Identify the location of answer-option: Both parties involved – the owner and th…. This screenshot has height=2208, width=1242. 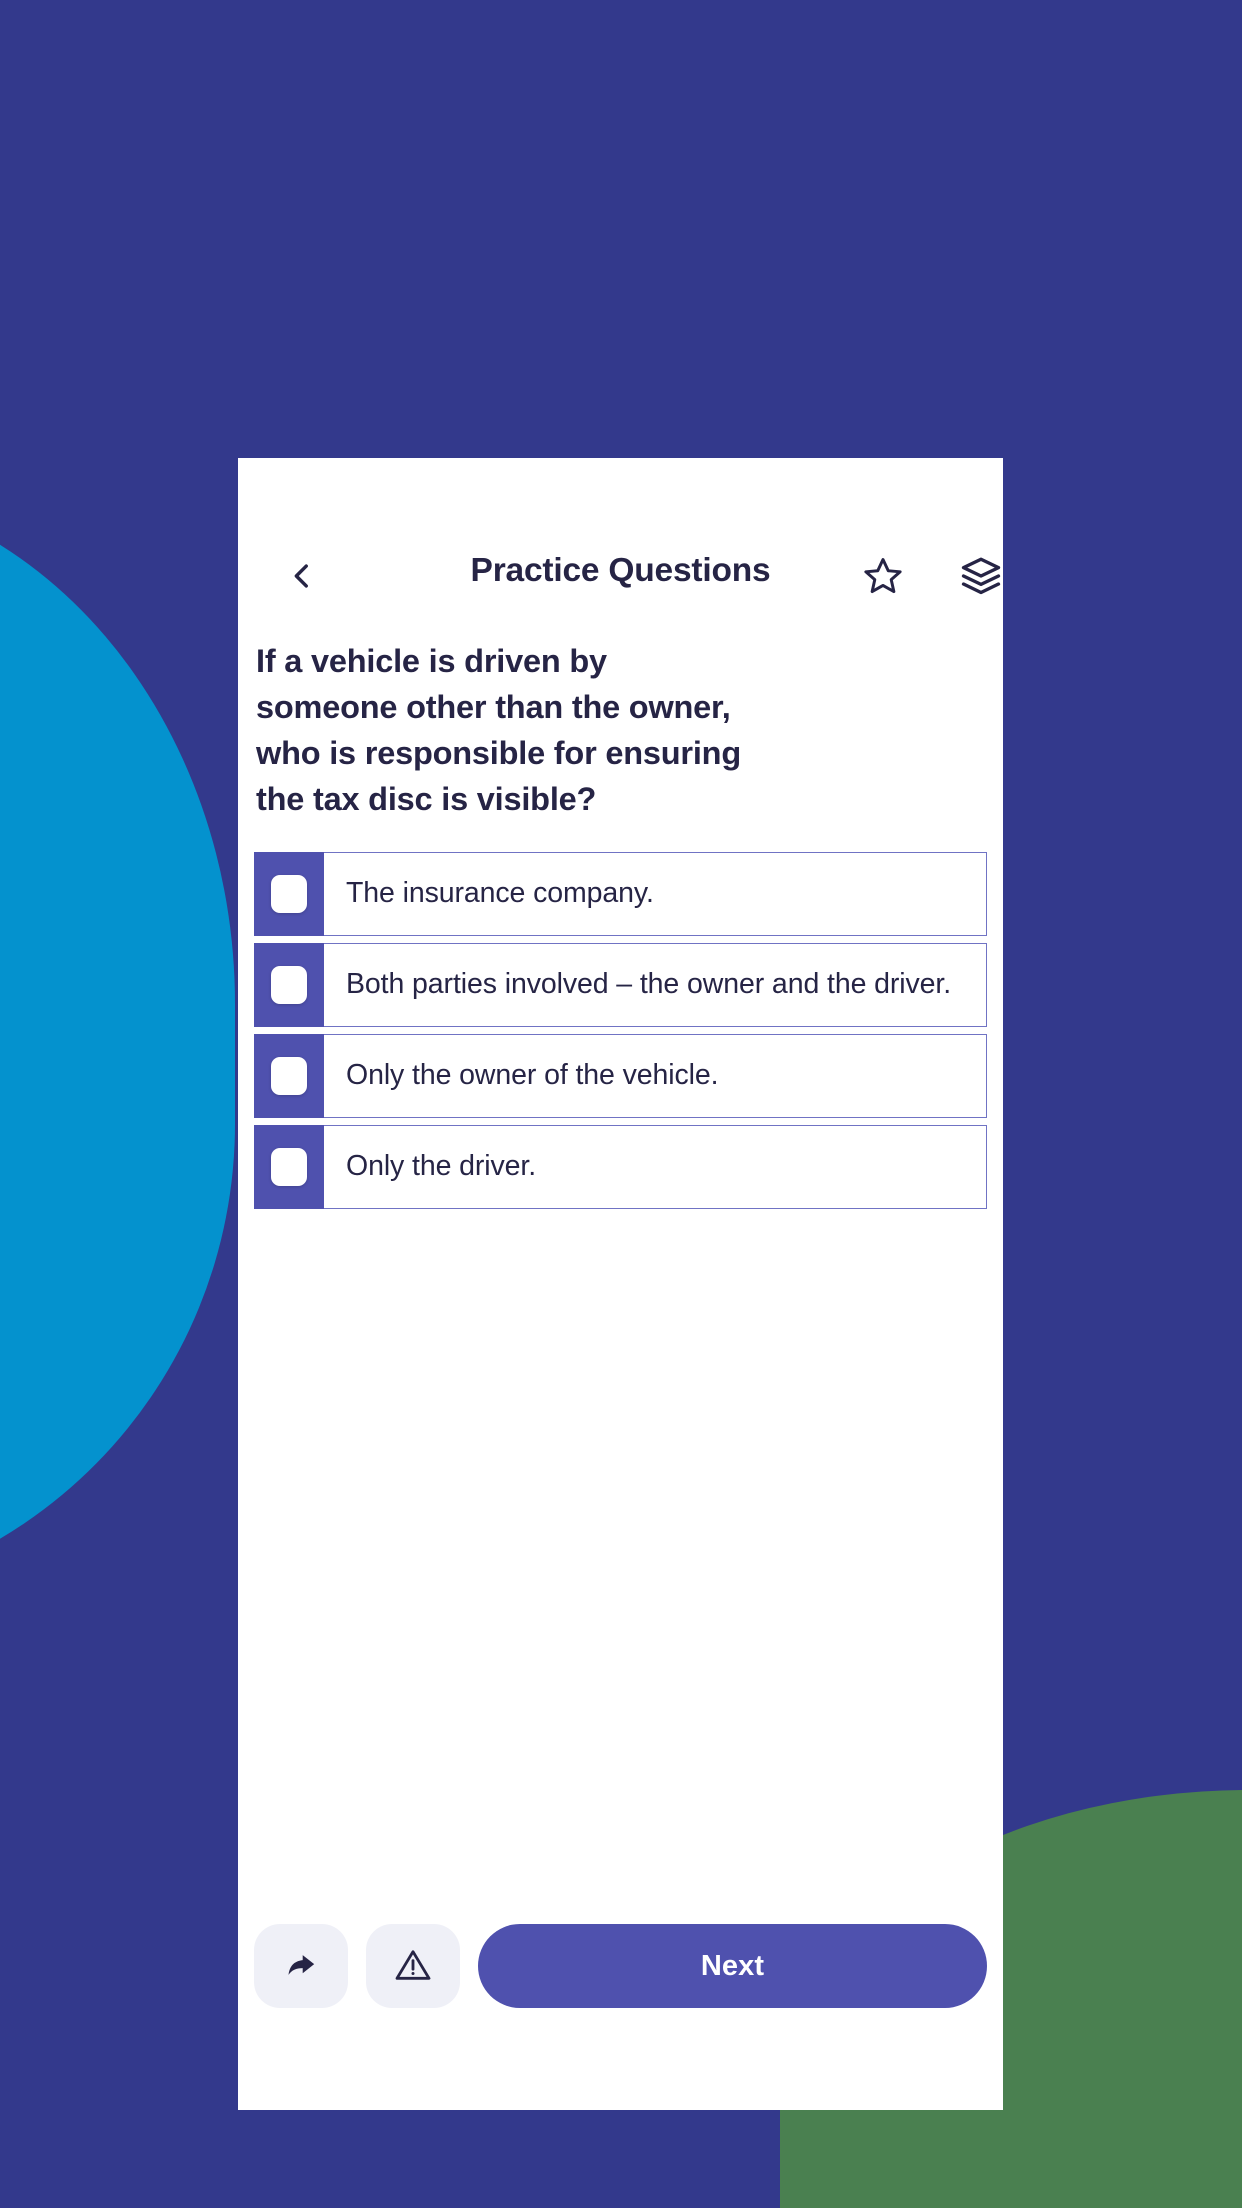
(620, 984).